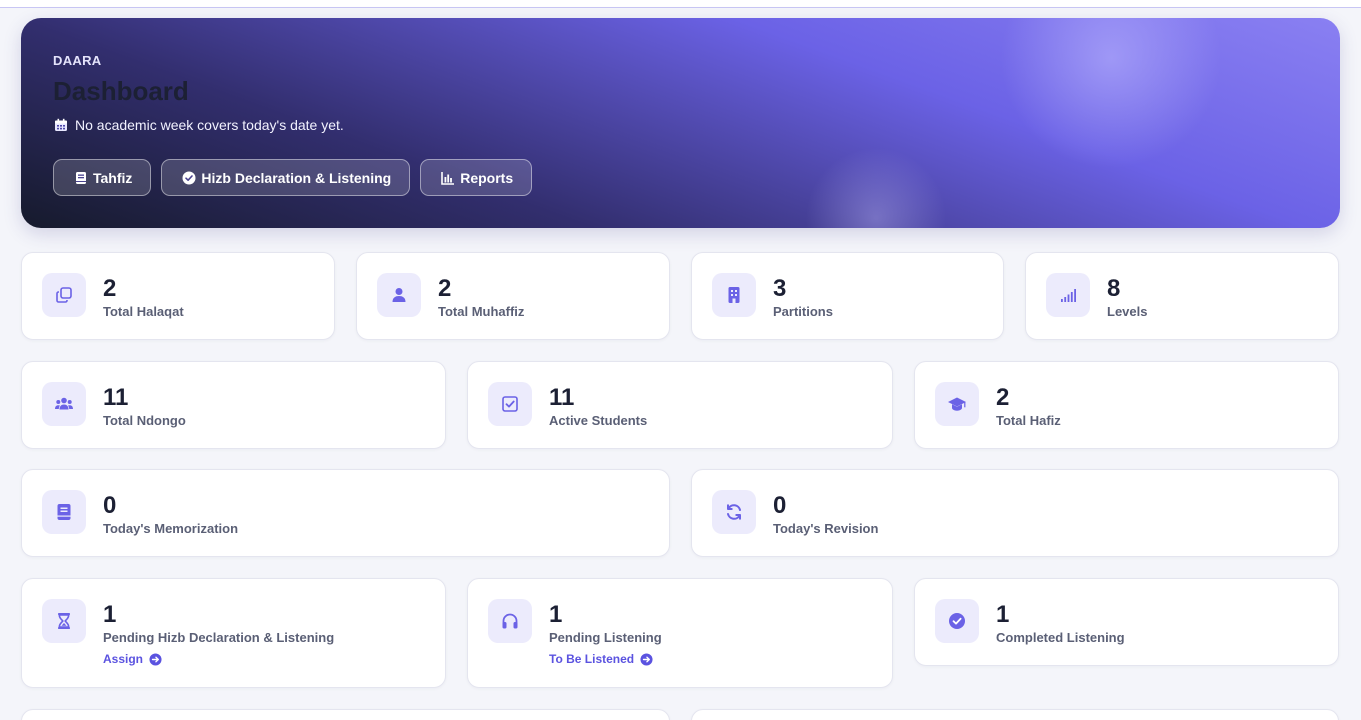  What do you see at coordinates (64, 403) in the screenshot?
I see `users-icon` at bounding box center [64, 403].